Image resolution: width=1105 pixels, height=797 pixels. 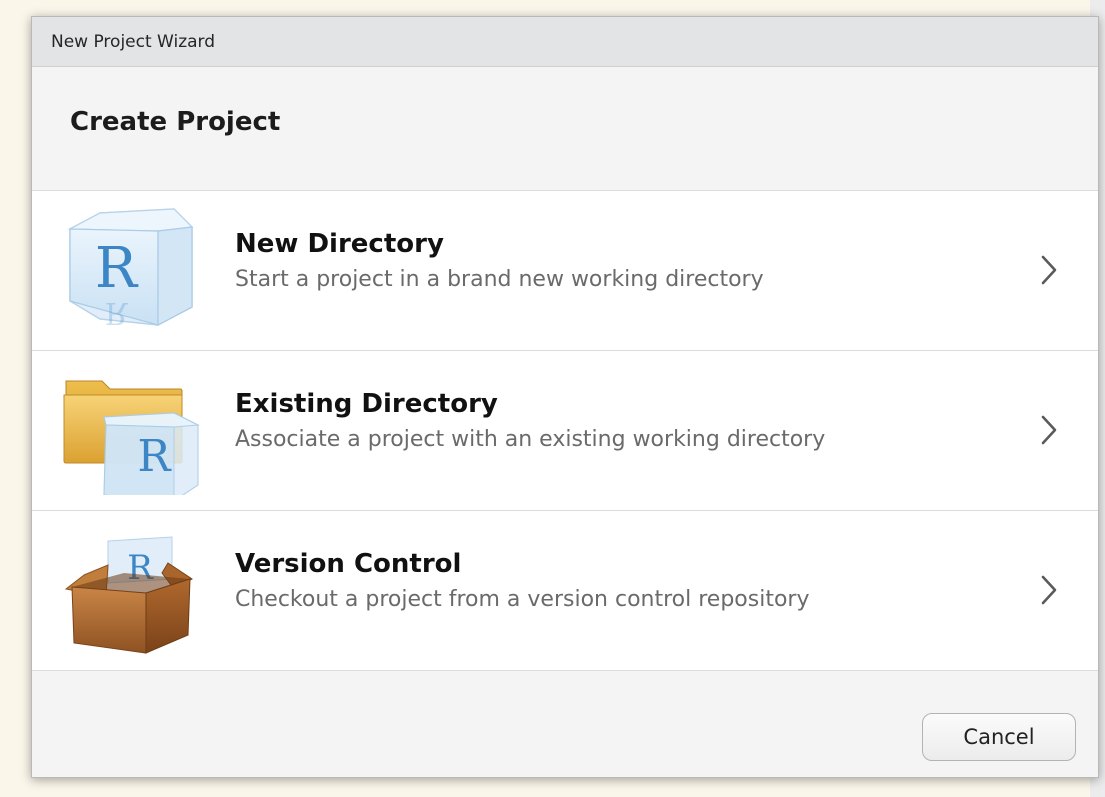 What do you see at coordinates (339, 244) in the screenshot?
I see `option-title: New Directory` at bounding box center [339, 244].